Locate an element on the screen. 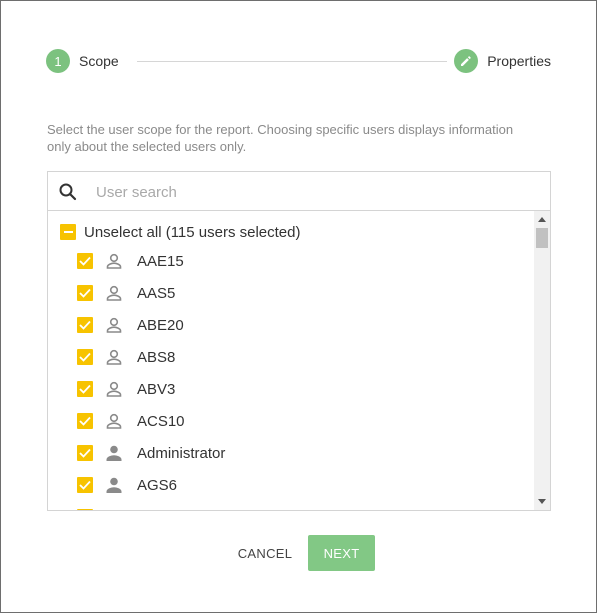 This screenshot has width=597, height=613. step-scope: 1 Scope is located at coordinates (82, 61).